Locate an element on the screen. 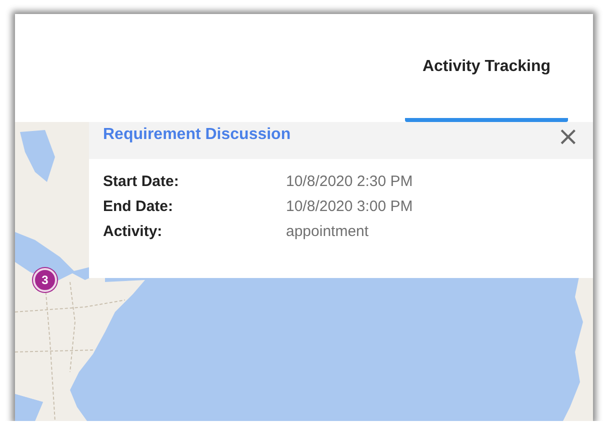 This screenshot has width=607, height=436. field-value: 10/8/2020 3:00 PM is located at coordinates (349, 206).